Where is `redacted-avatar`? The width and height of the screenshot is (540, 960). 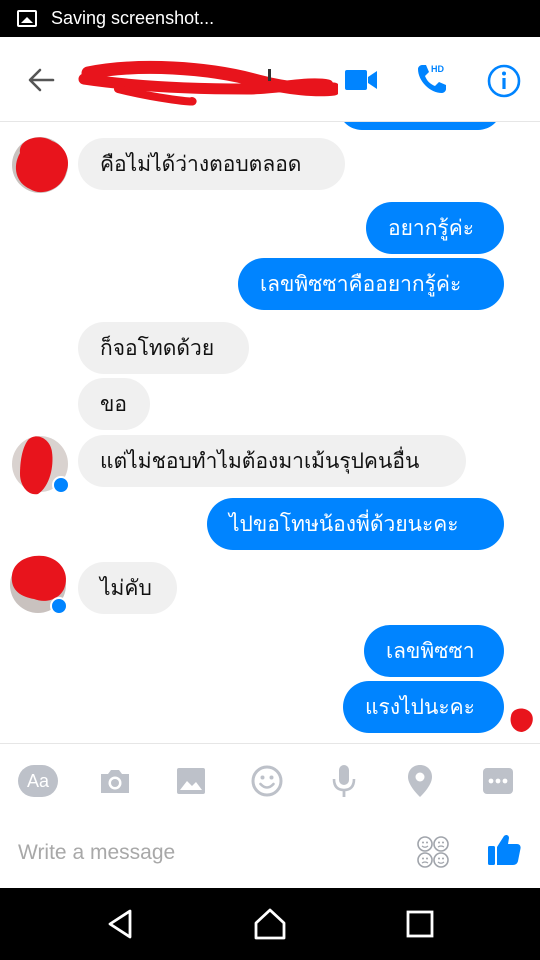
redacted-avatar is located at coordinates (42, 165).